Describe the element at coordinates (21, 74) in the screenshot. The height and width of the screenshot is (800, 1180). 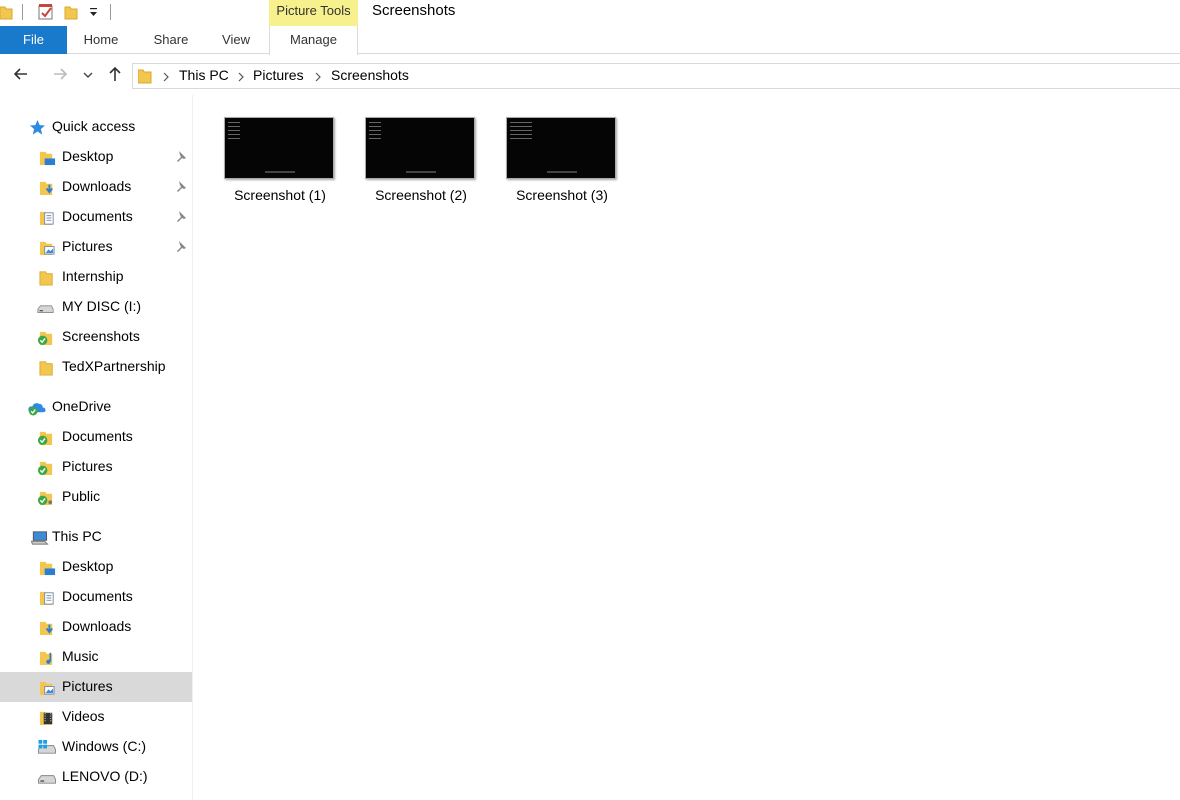
I see `back-icon` at that location.